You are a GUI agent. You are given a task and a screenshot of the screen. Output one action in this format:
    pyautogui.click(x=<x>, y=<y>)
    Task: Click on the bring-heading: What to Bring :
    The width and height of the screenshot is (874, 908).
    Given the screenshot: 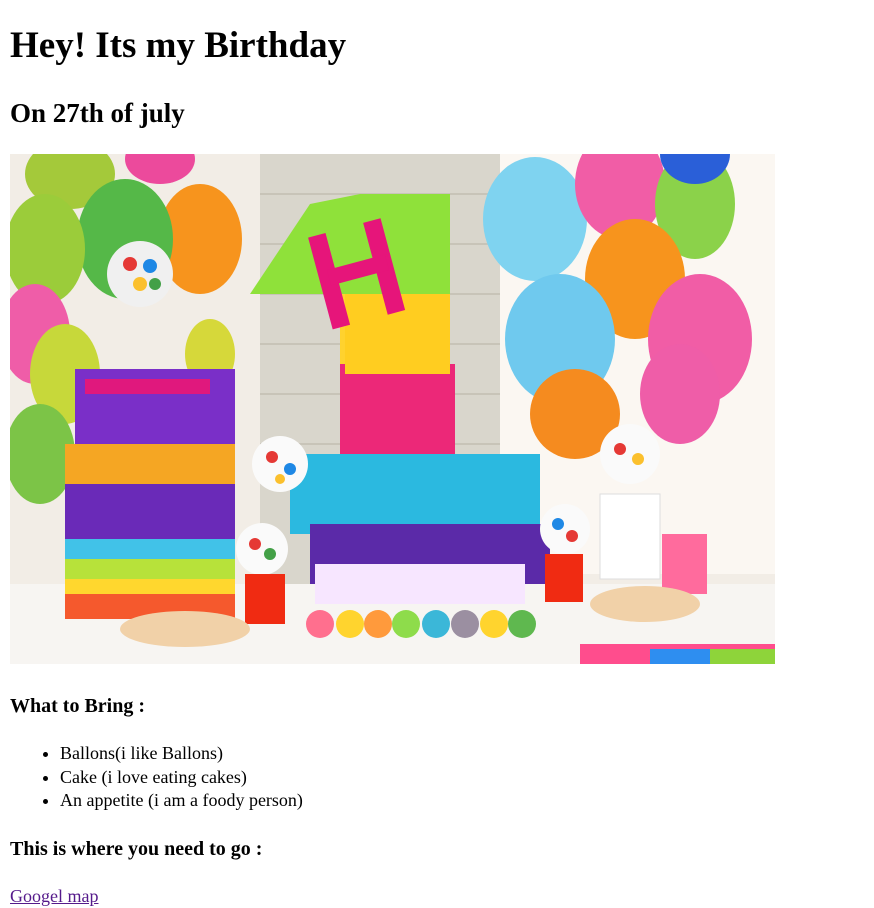 What is the action you would take?
    pyautogui.click(x=77, y=706)
    